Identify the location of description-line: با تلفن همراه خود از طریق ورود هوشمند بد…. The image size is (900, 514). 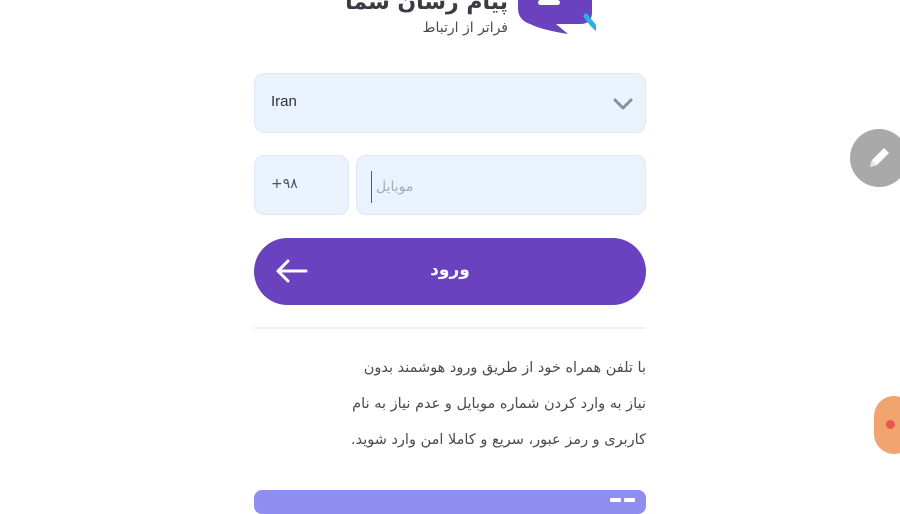
(504, 368).